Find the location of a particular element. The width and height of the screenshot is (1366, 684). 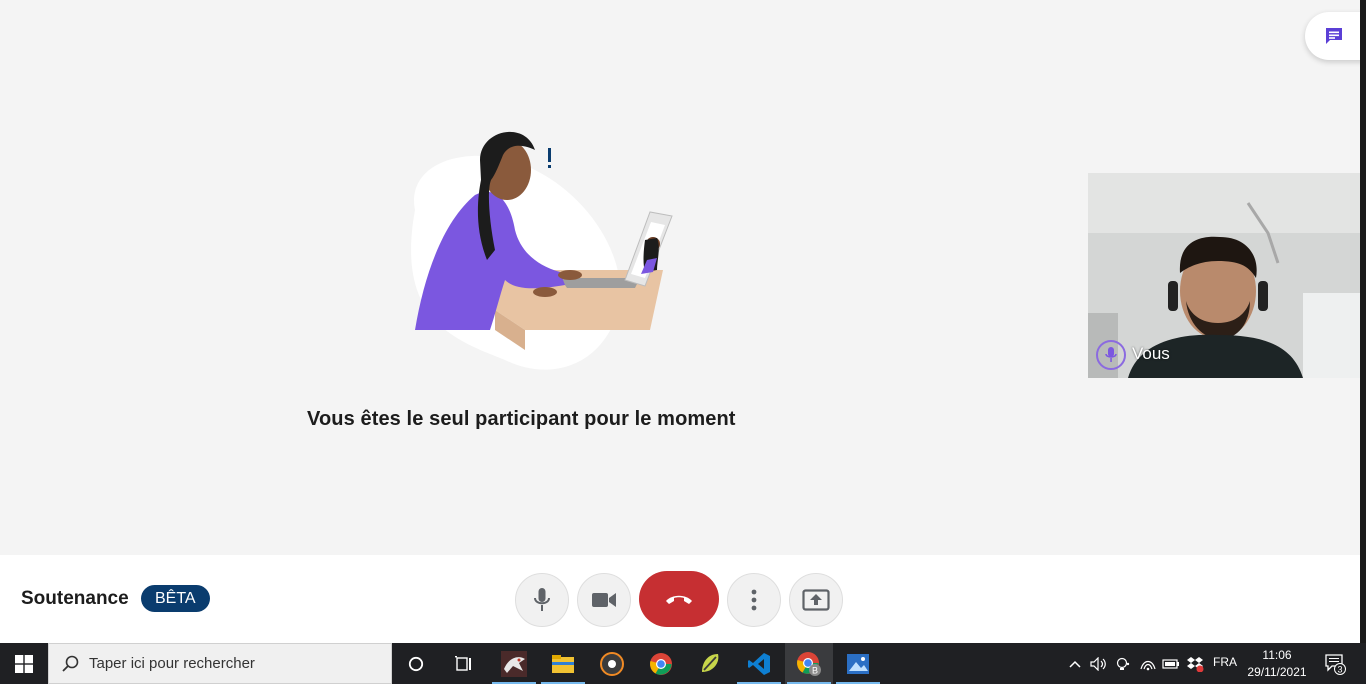

dropbox-icon is located at coordinates (1195, 664).